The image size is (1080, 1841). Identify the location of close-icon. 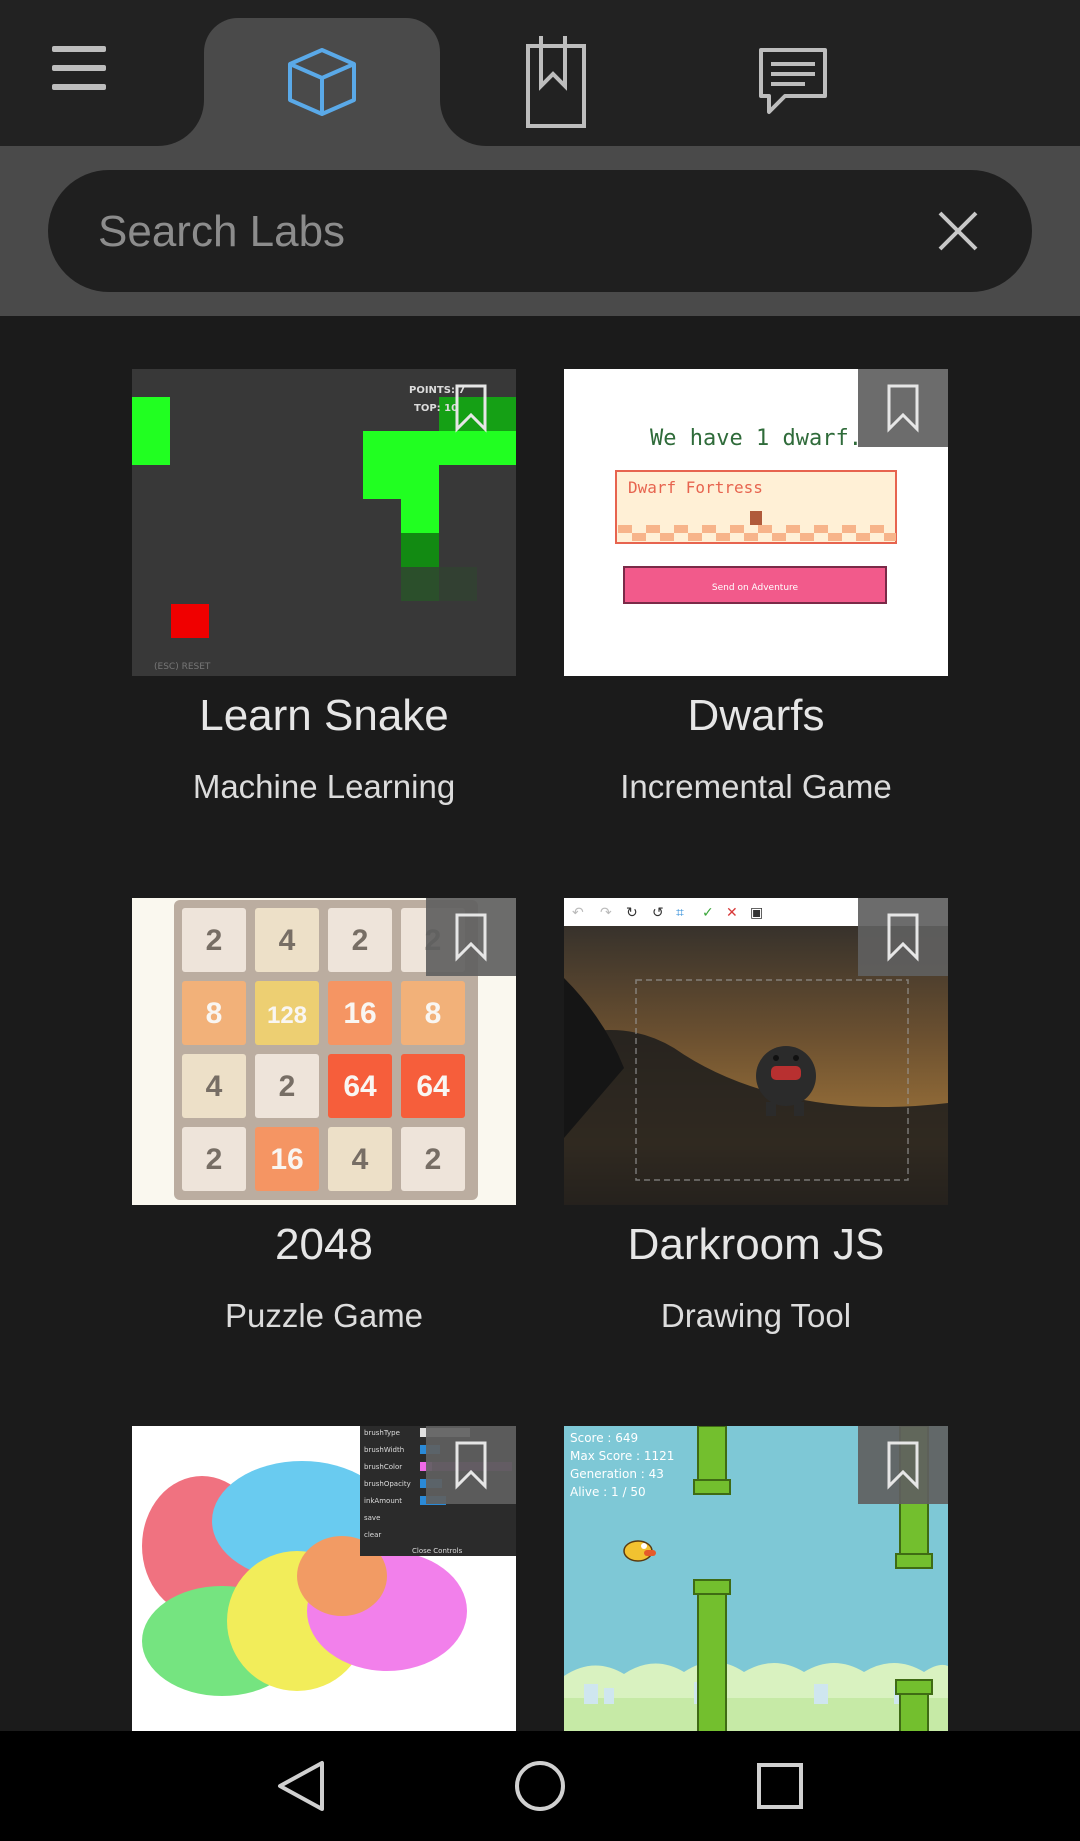
(958, 231).